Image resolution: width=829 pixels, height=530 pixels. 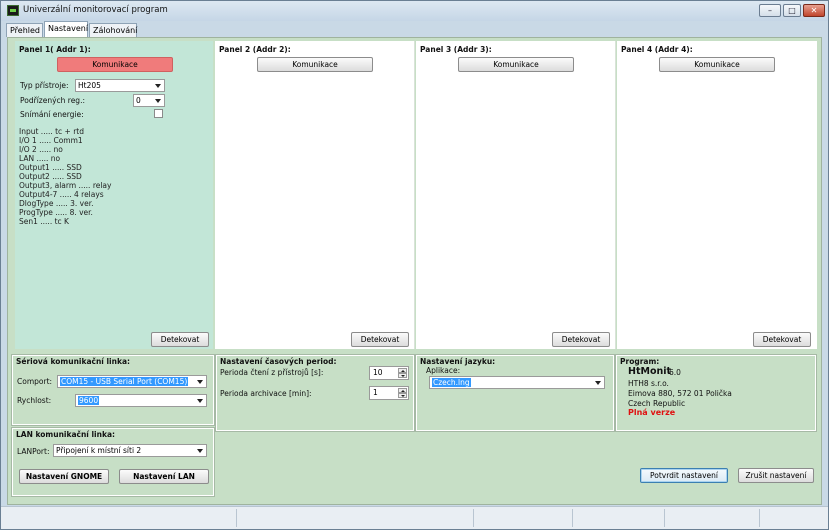 I want to click on device-type-label: Typ přístroje:, so click(x=44, y=85).